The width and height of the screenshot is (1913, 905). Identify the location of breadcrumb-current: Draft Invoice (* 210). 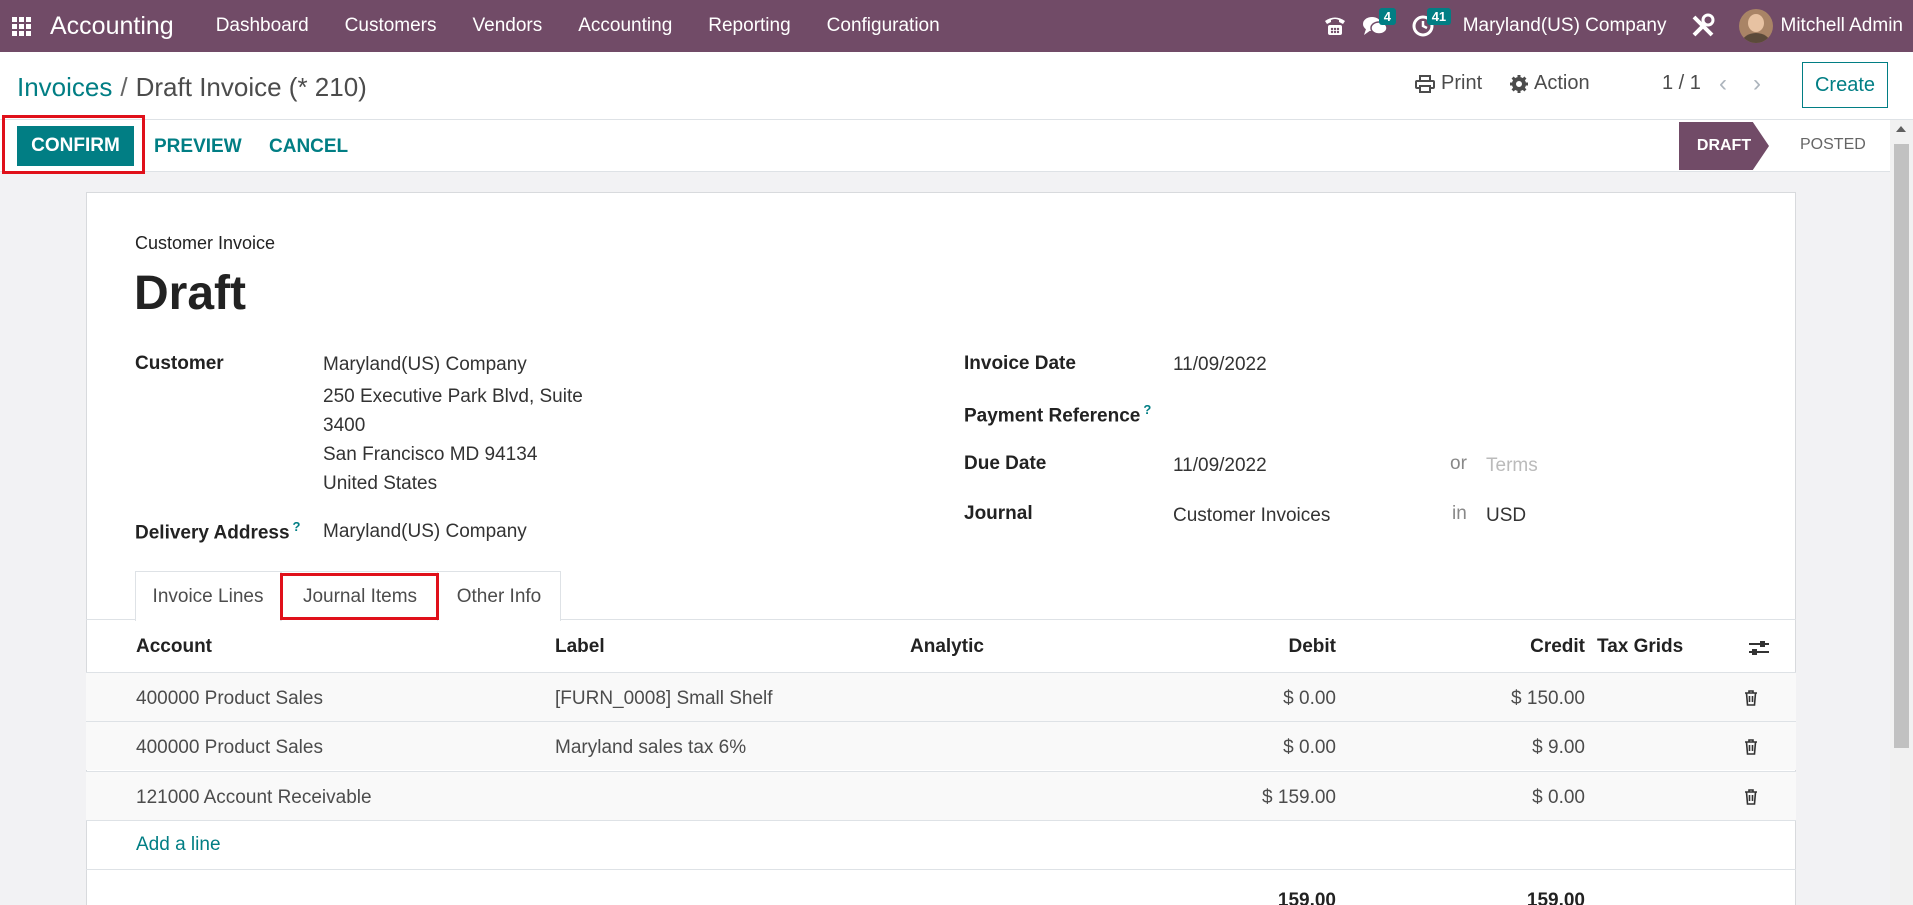
(251, 87).